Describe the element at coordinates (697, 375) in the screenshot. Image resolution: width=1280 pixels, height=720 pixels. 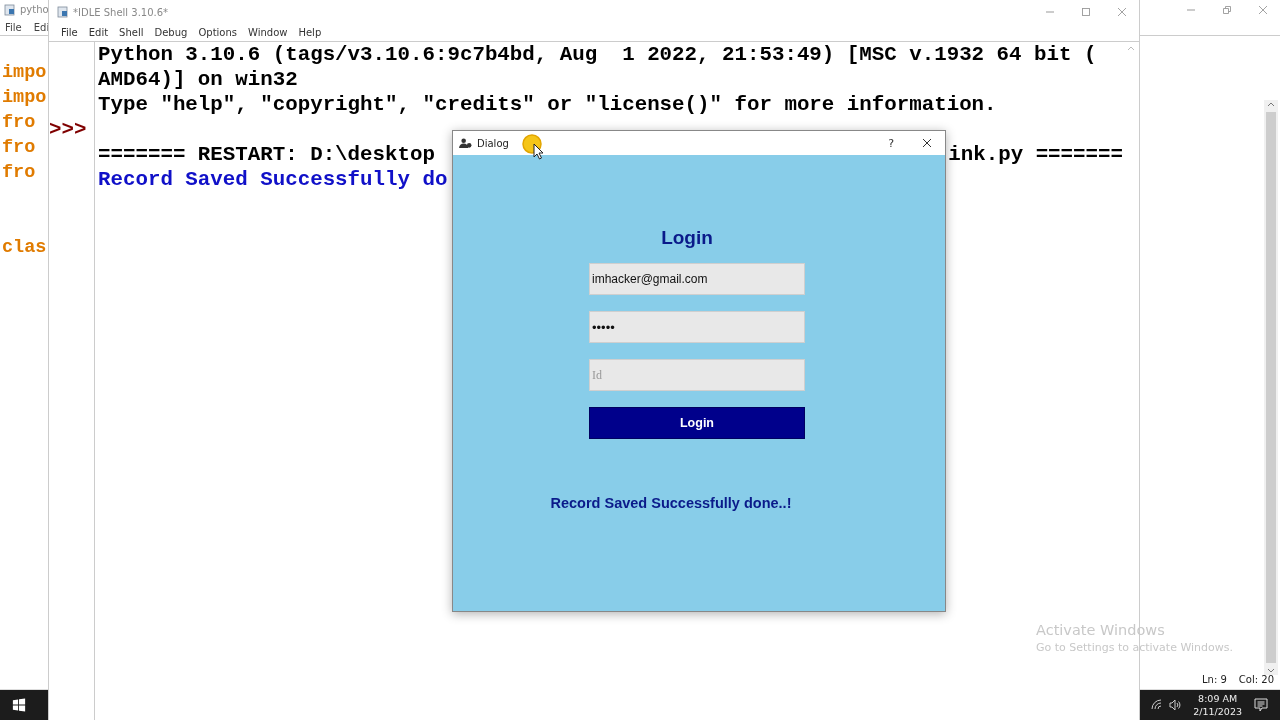
I see `id-field: Id` at that location.